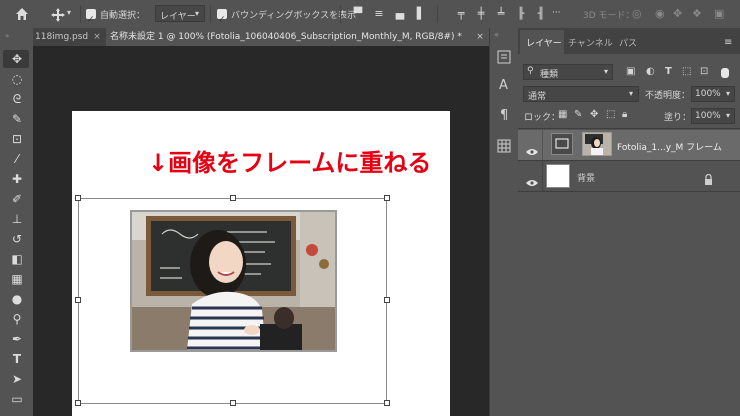 The height and width of the screenshot is (416, 740). Describe the element at coordinates (17, 239) in the screenshot. I see `history-brush-tool-icon: ↺` at that location.